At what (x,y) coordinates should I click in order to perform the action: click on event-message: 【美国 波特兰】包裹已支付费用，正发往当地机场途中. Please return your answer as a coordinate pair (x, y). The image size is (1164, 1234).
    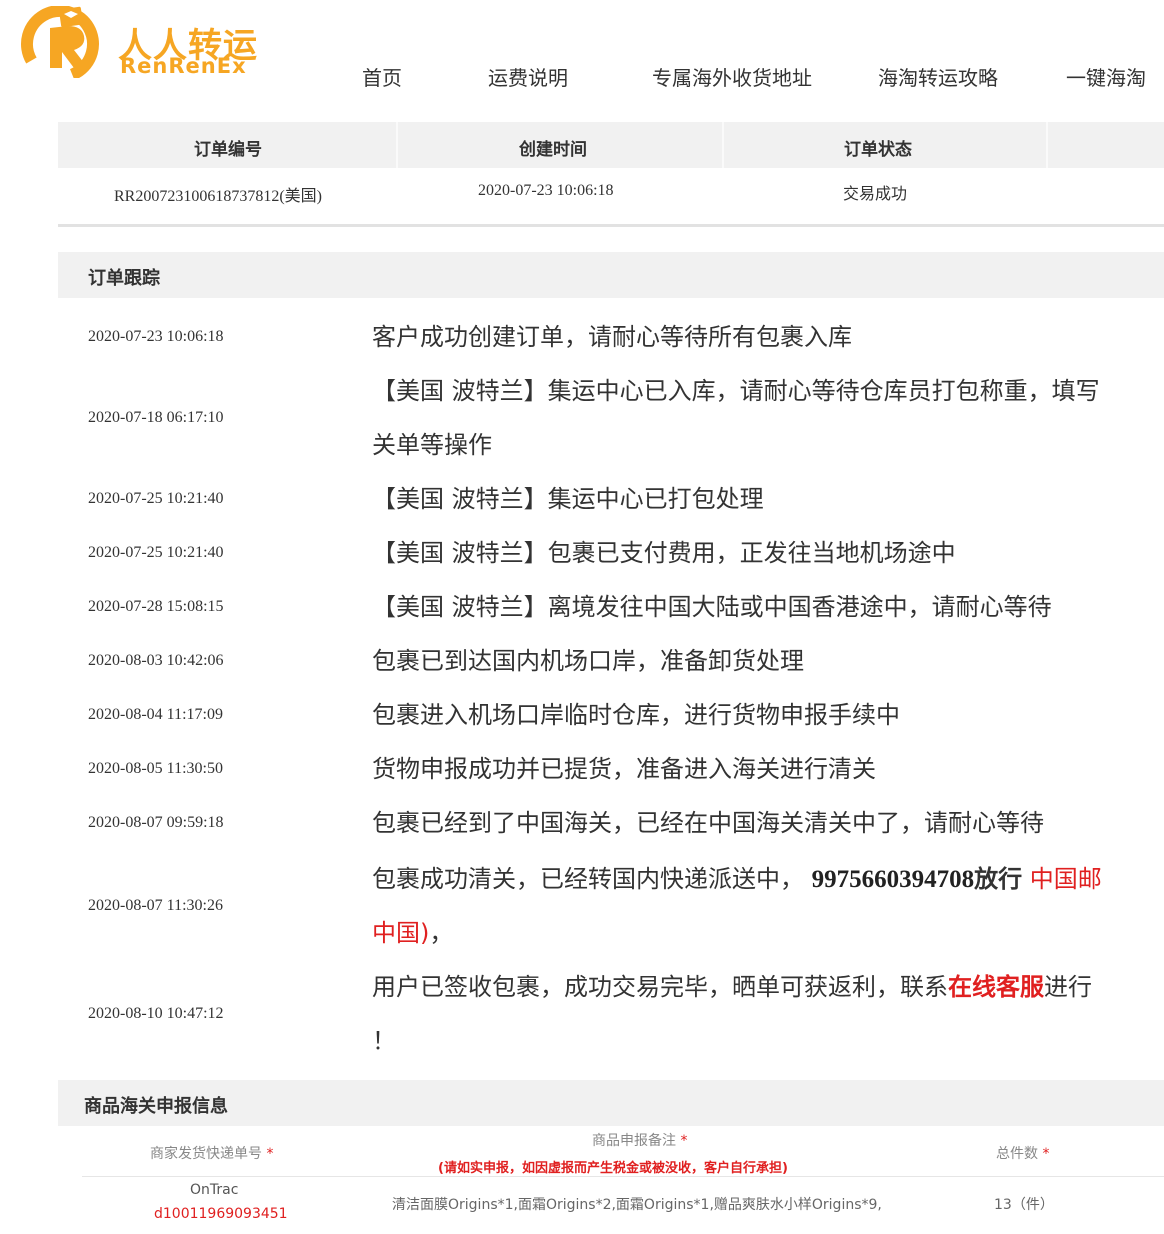
    Looking at the image, I should click on (664, 553).